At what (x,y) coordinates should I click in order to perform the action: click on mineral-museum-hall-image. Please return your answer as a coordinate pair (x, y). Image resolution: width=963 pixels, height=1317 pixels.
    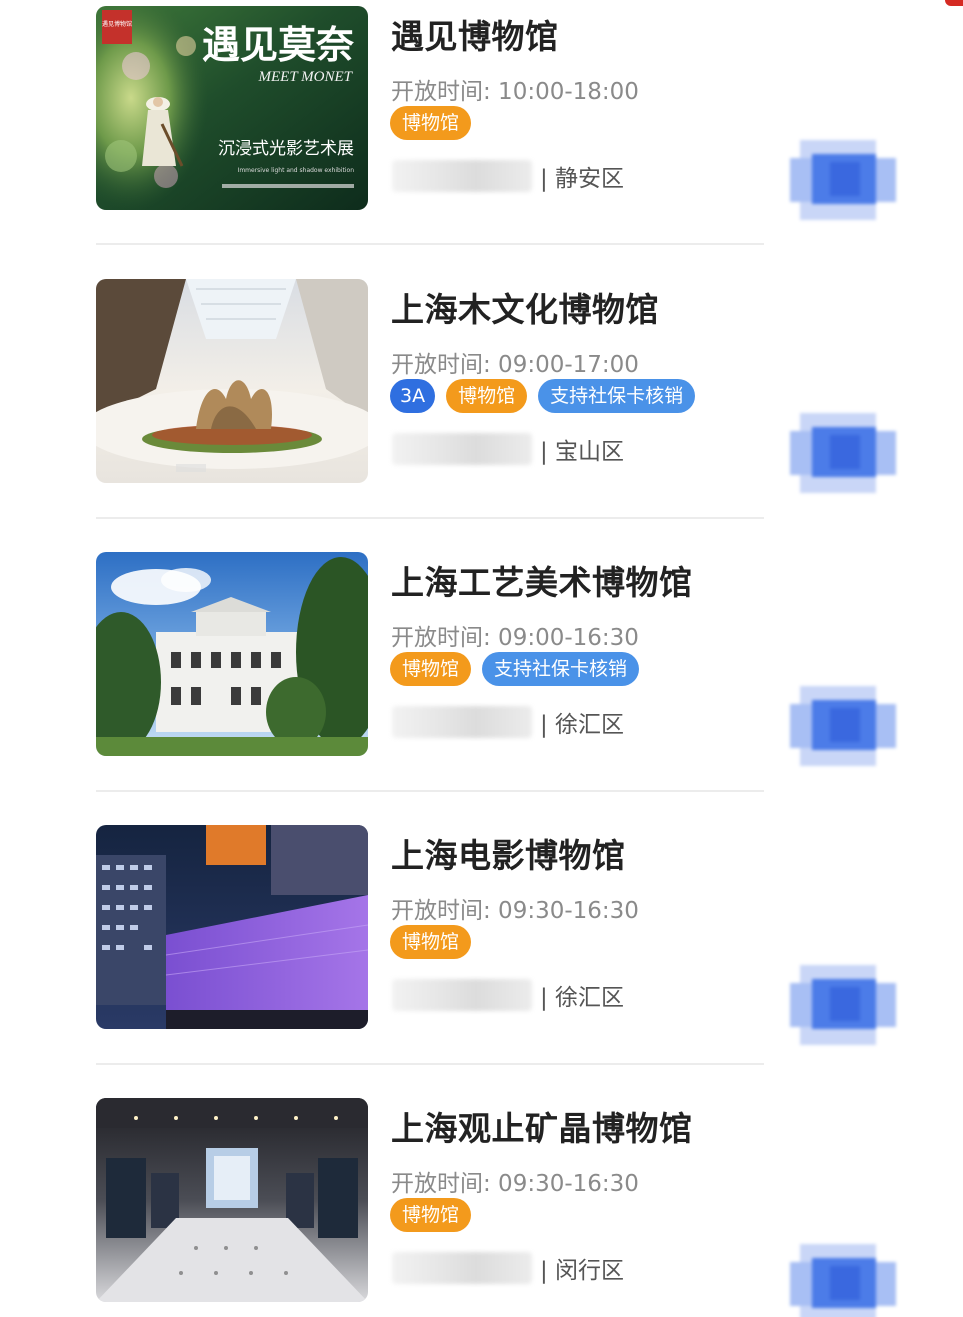
    Looking at the image, I should click on (232, 1200).